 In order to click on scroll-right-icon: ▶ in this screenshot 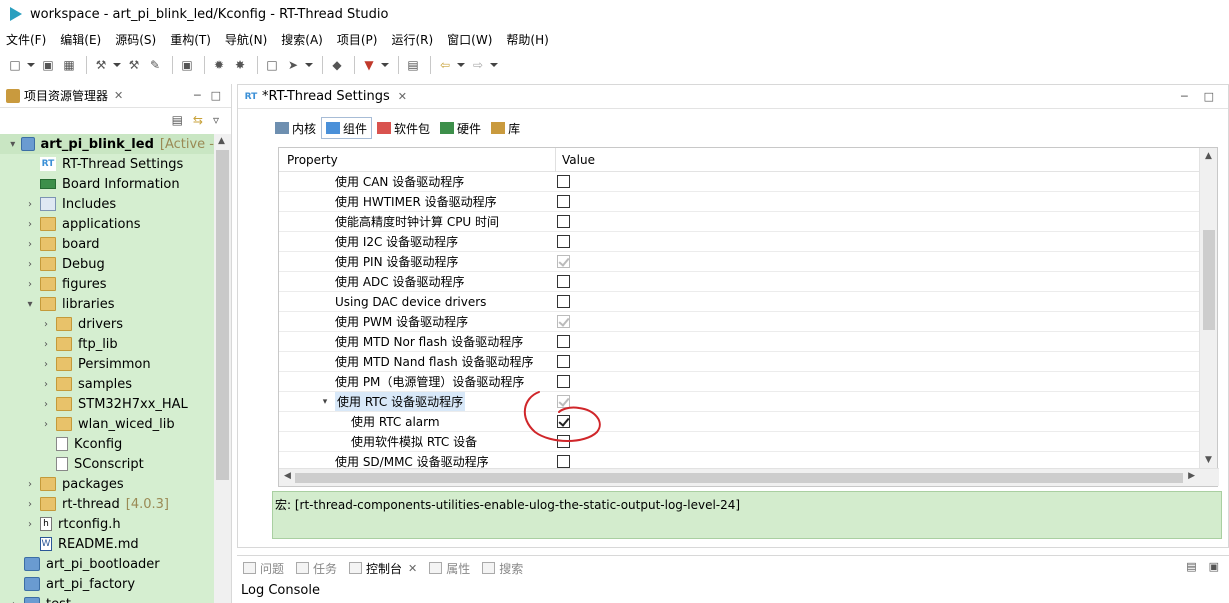, I will do `click(1191, 476)`.